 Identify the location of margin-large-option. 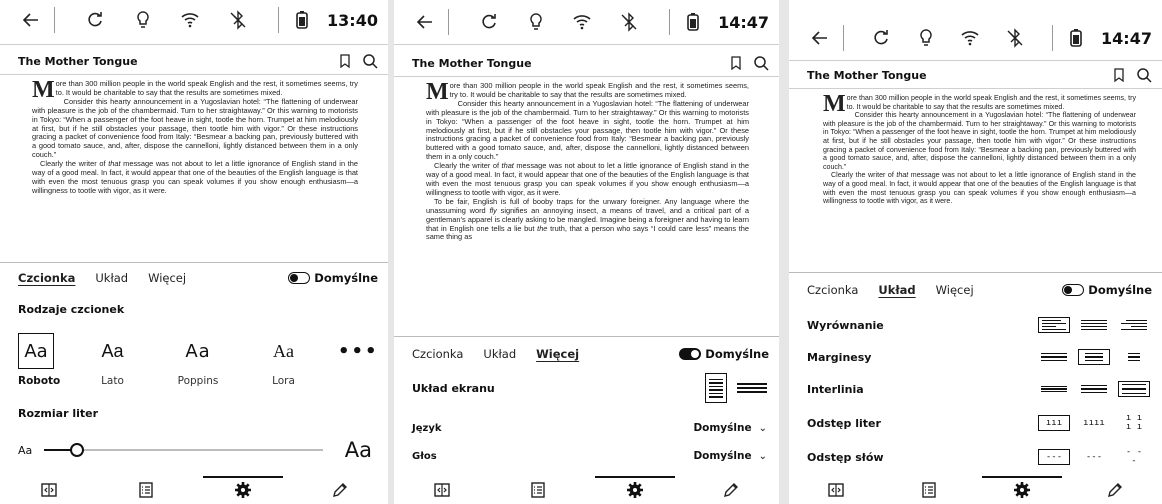
(1134, 357).